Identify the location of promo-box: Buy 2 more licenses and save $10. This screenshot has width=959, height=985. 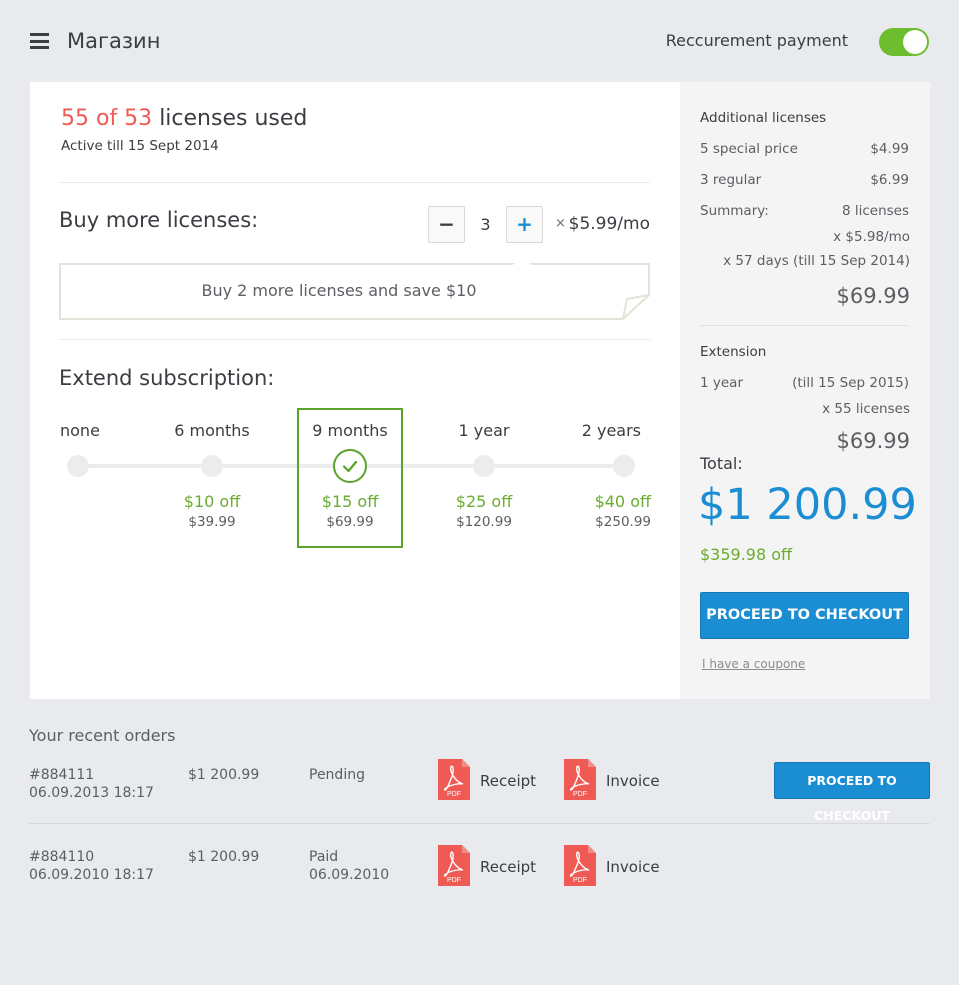
(354, 291).